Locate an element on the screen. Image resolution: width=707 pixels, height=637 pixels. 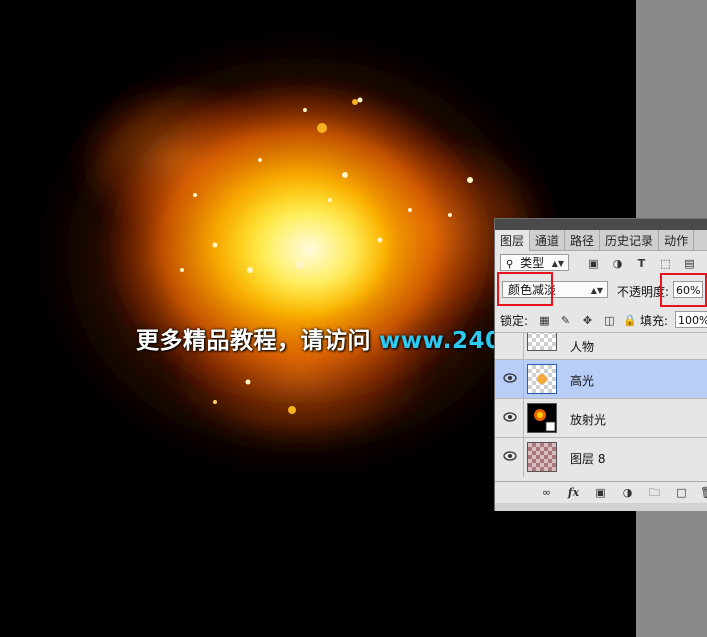
lock-all-icon: 🔒 is located at coordinates (630, 320).